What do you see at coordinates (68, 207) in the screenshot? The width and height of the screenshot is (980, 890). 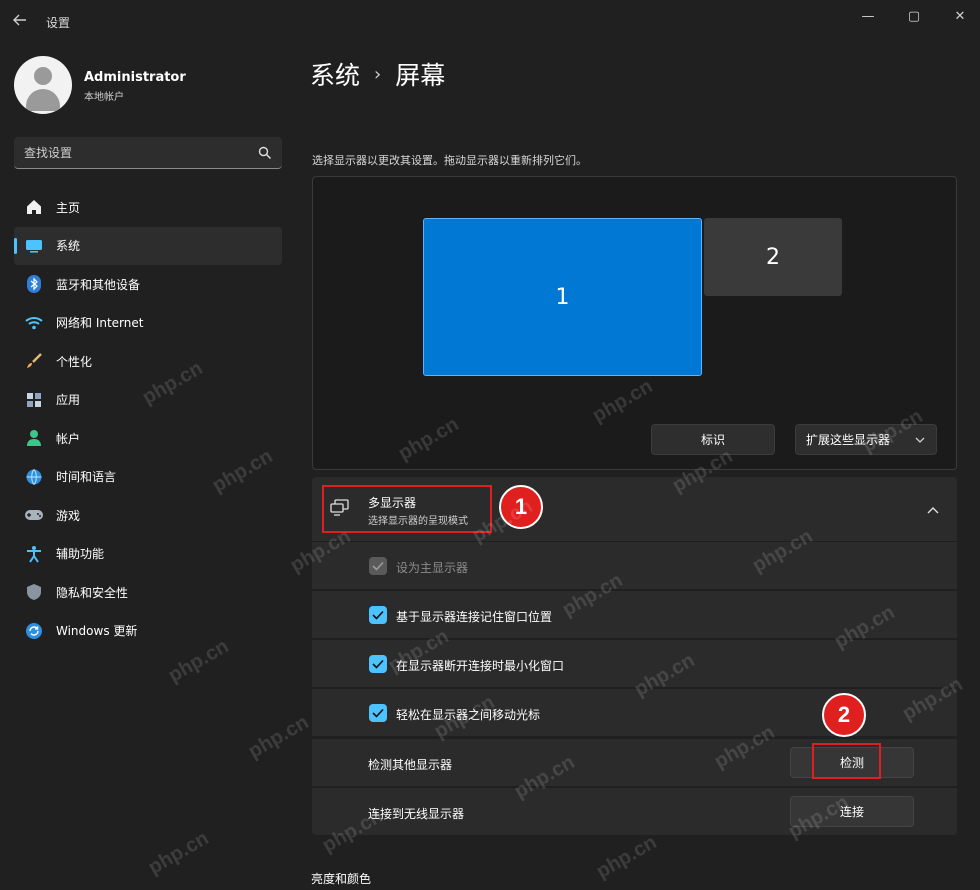 I see `sidebar-item-label: 主页` at bounding box center [68, 207].